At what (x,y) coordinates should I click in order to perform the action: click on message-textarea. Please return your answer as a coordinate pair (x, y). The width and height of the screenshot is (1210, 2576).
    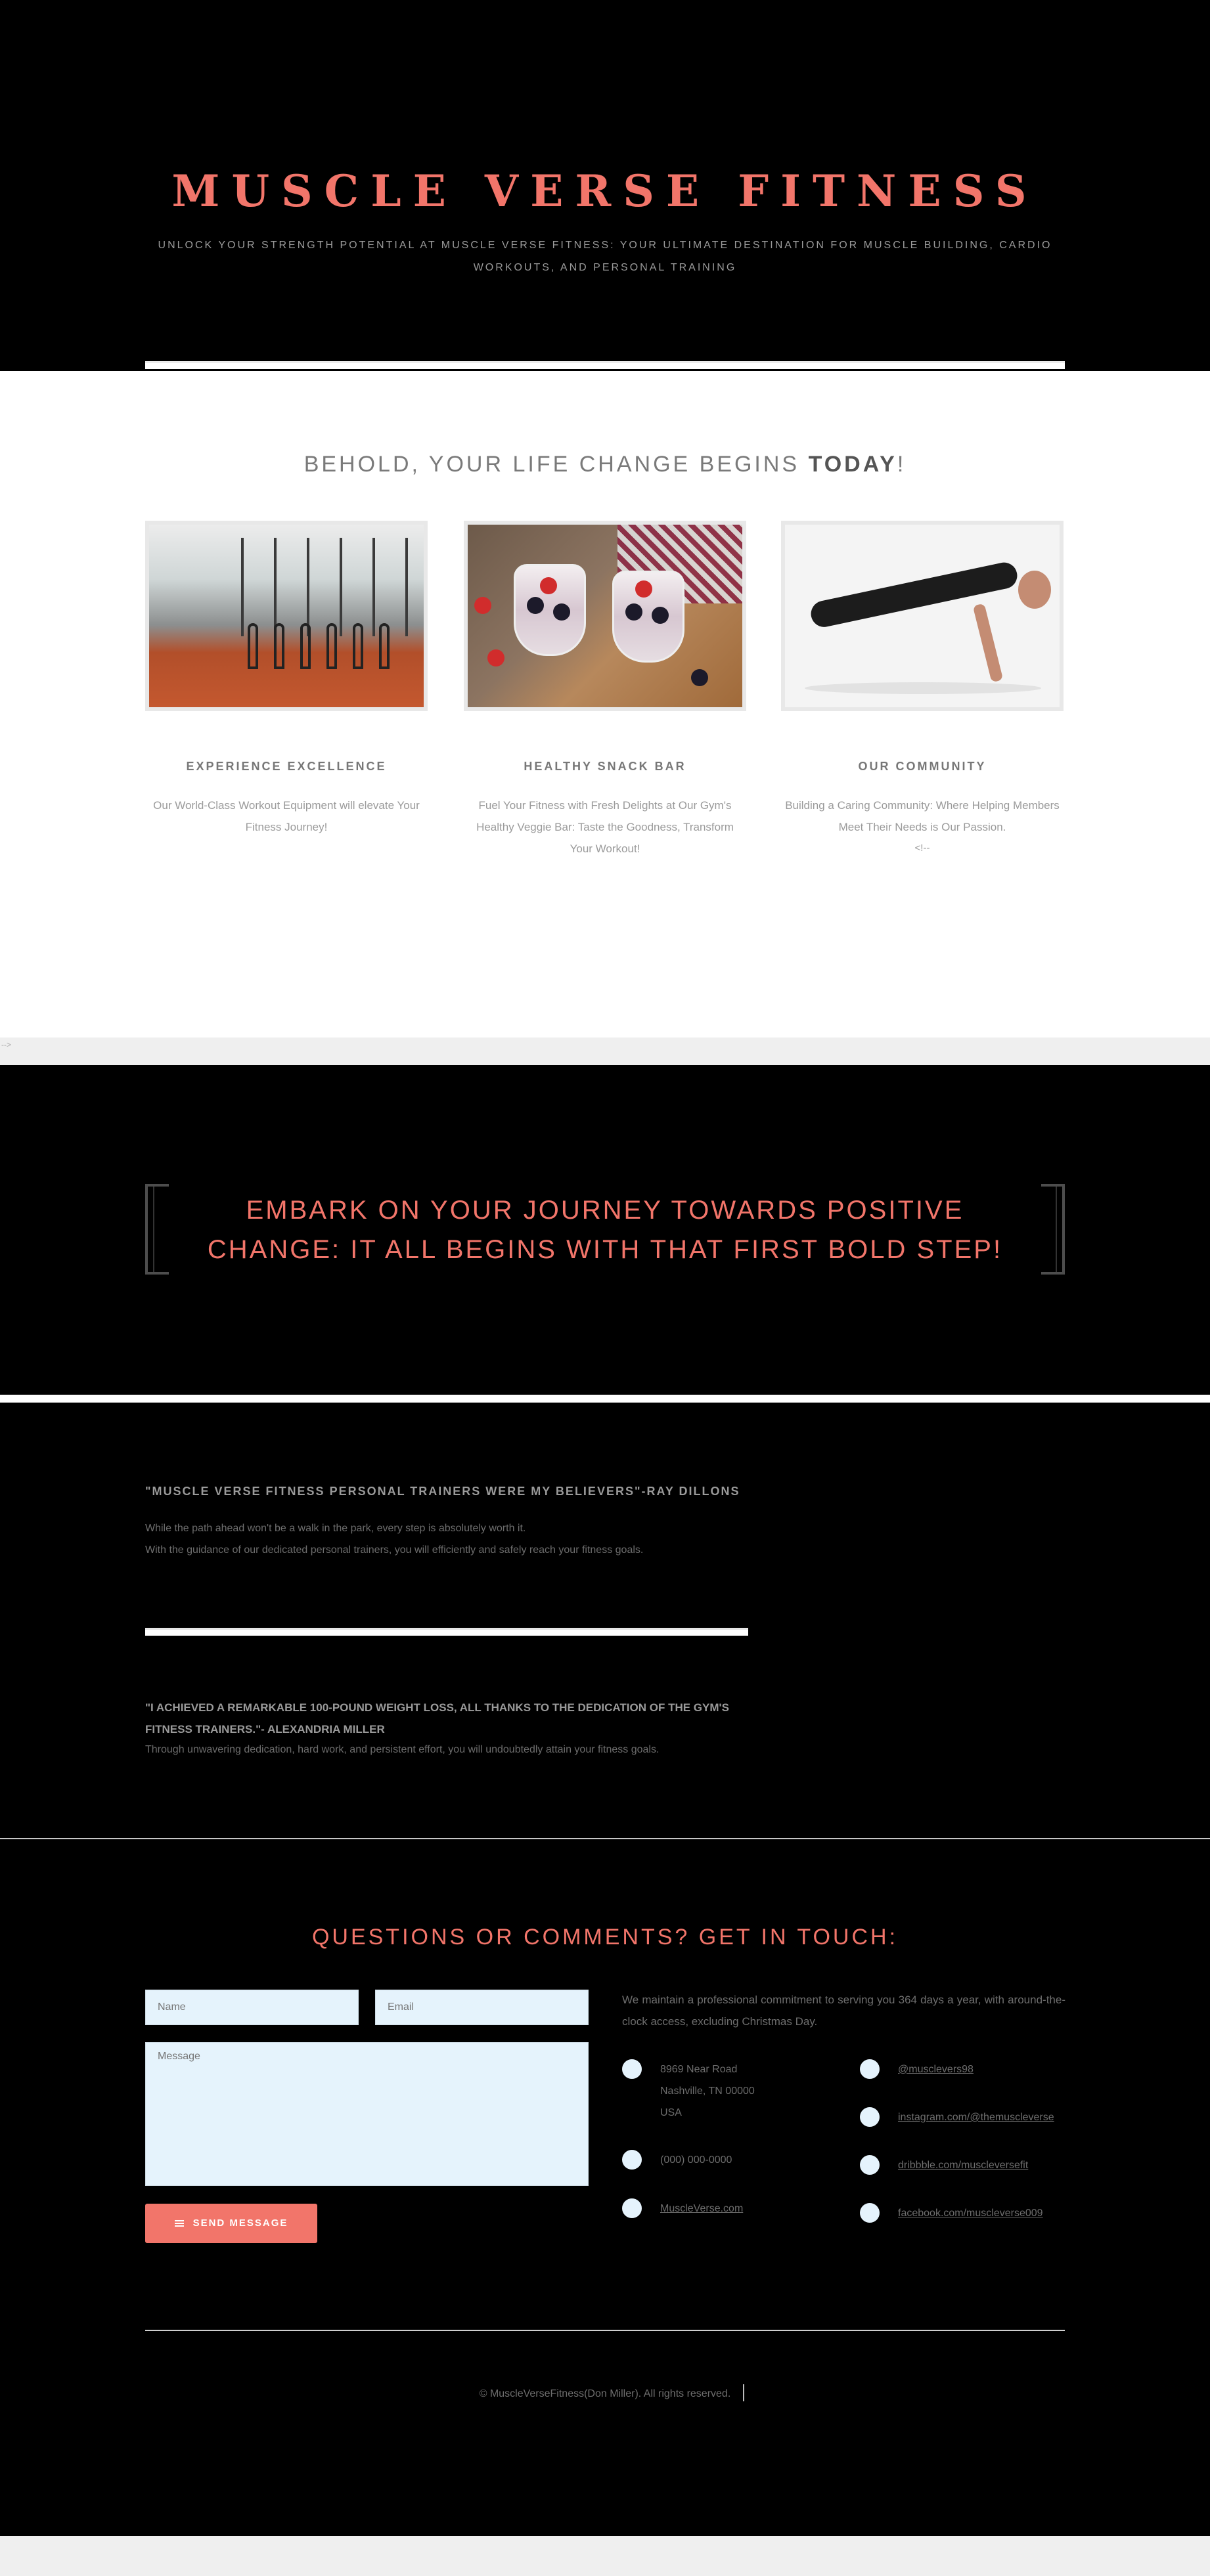
    Looking at the image, I should click on (367, 2114).